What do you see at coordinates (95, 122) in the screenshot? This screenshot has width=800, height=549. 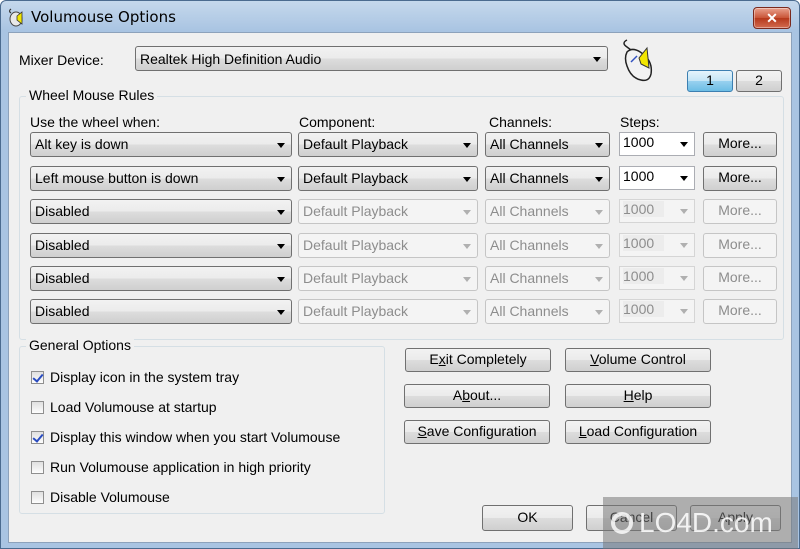 I see `condition-header: Use the wheel when:` at bounding box center [95, 122].